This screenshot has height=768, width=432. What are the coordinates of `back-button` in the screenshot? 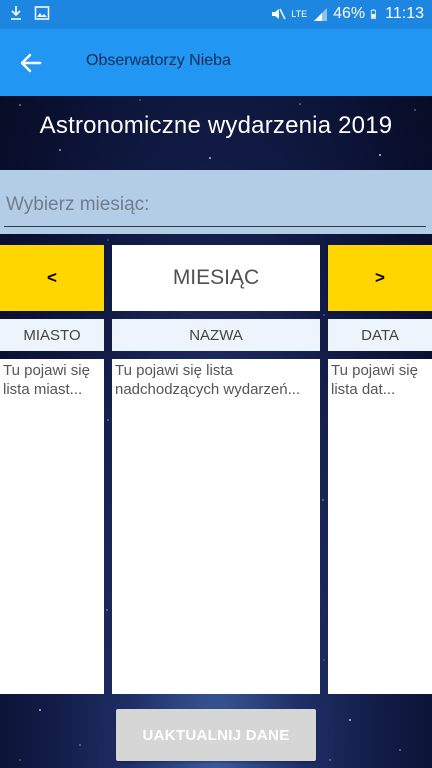 It's located at (31, 63).